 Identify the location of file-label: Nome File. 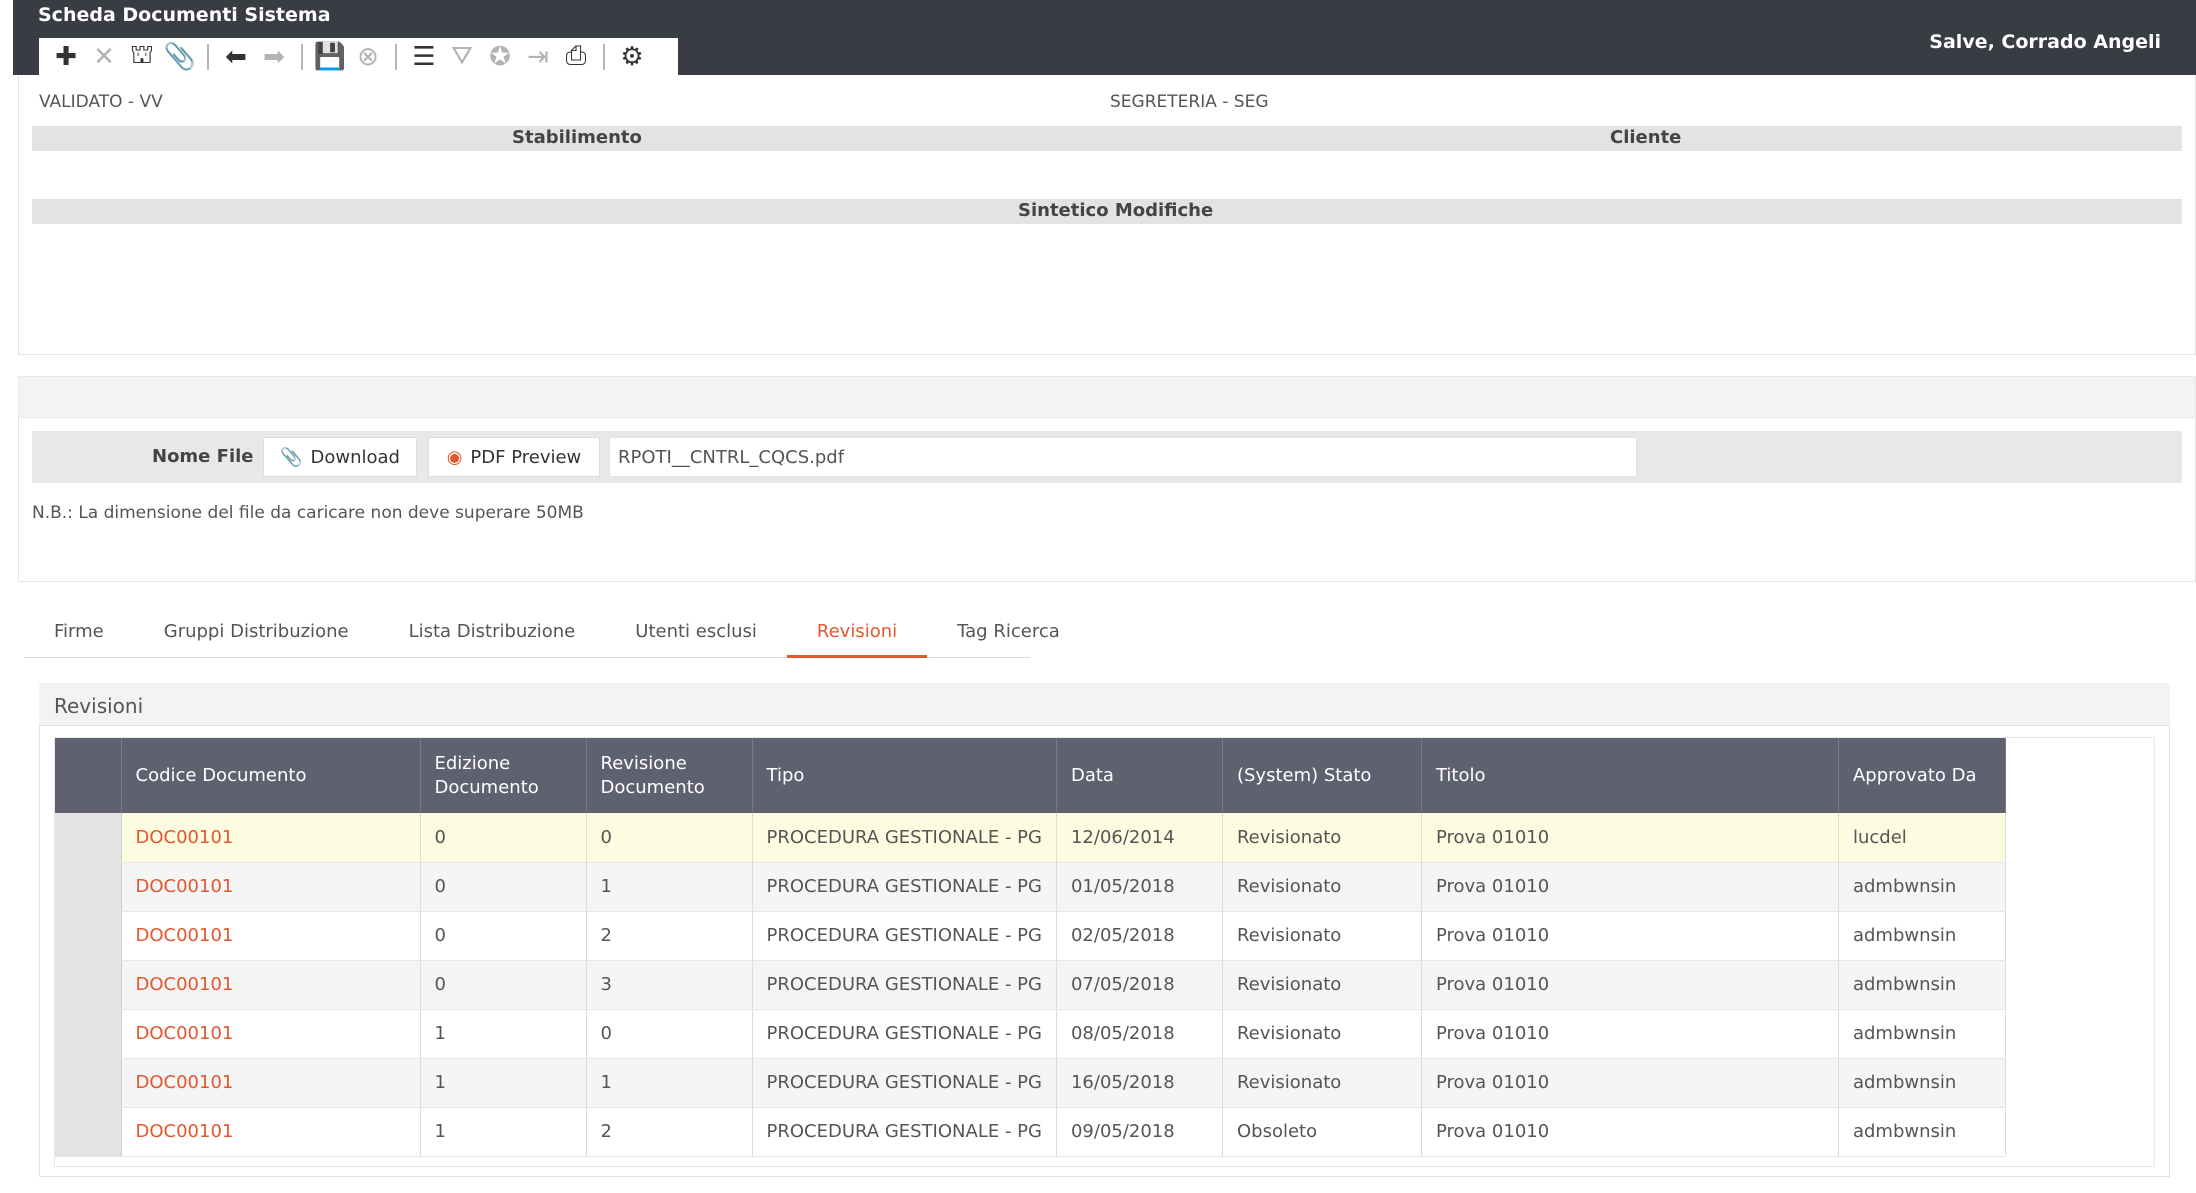
(203, 456).